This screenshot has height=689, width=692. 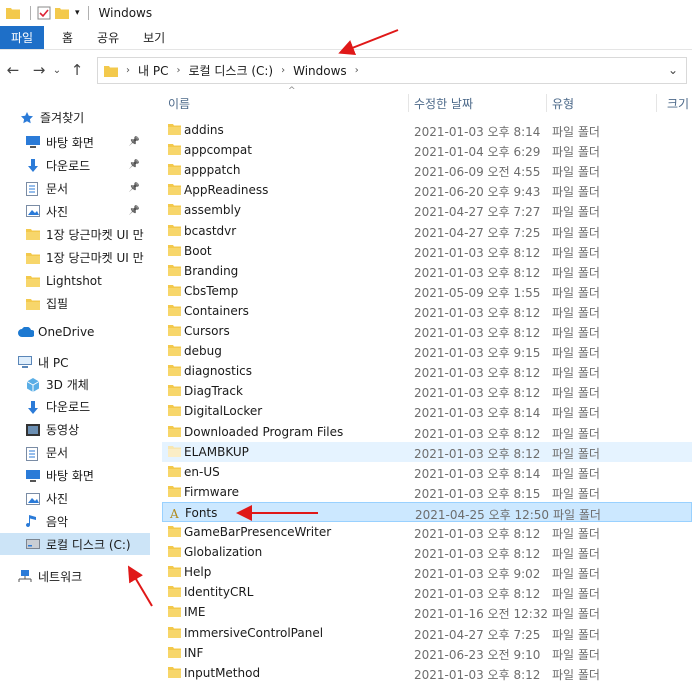 I want to click on forward-arrow-icon: →, so click(x=39, y=70).